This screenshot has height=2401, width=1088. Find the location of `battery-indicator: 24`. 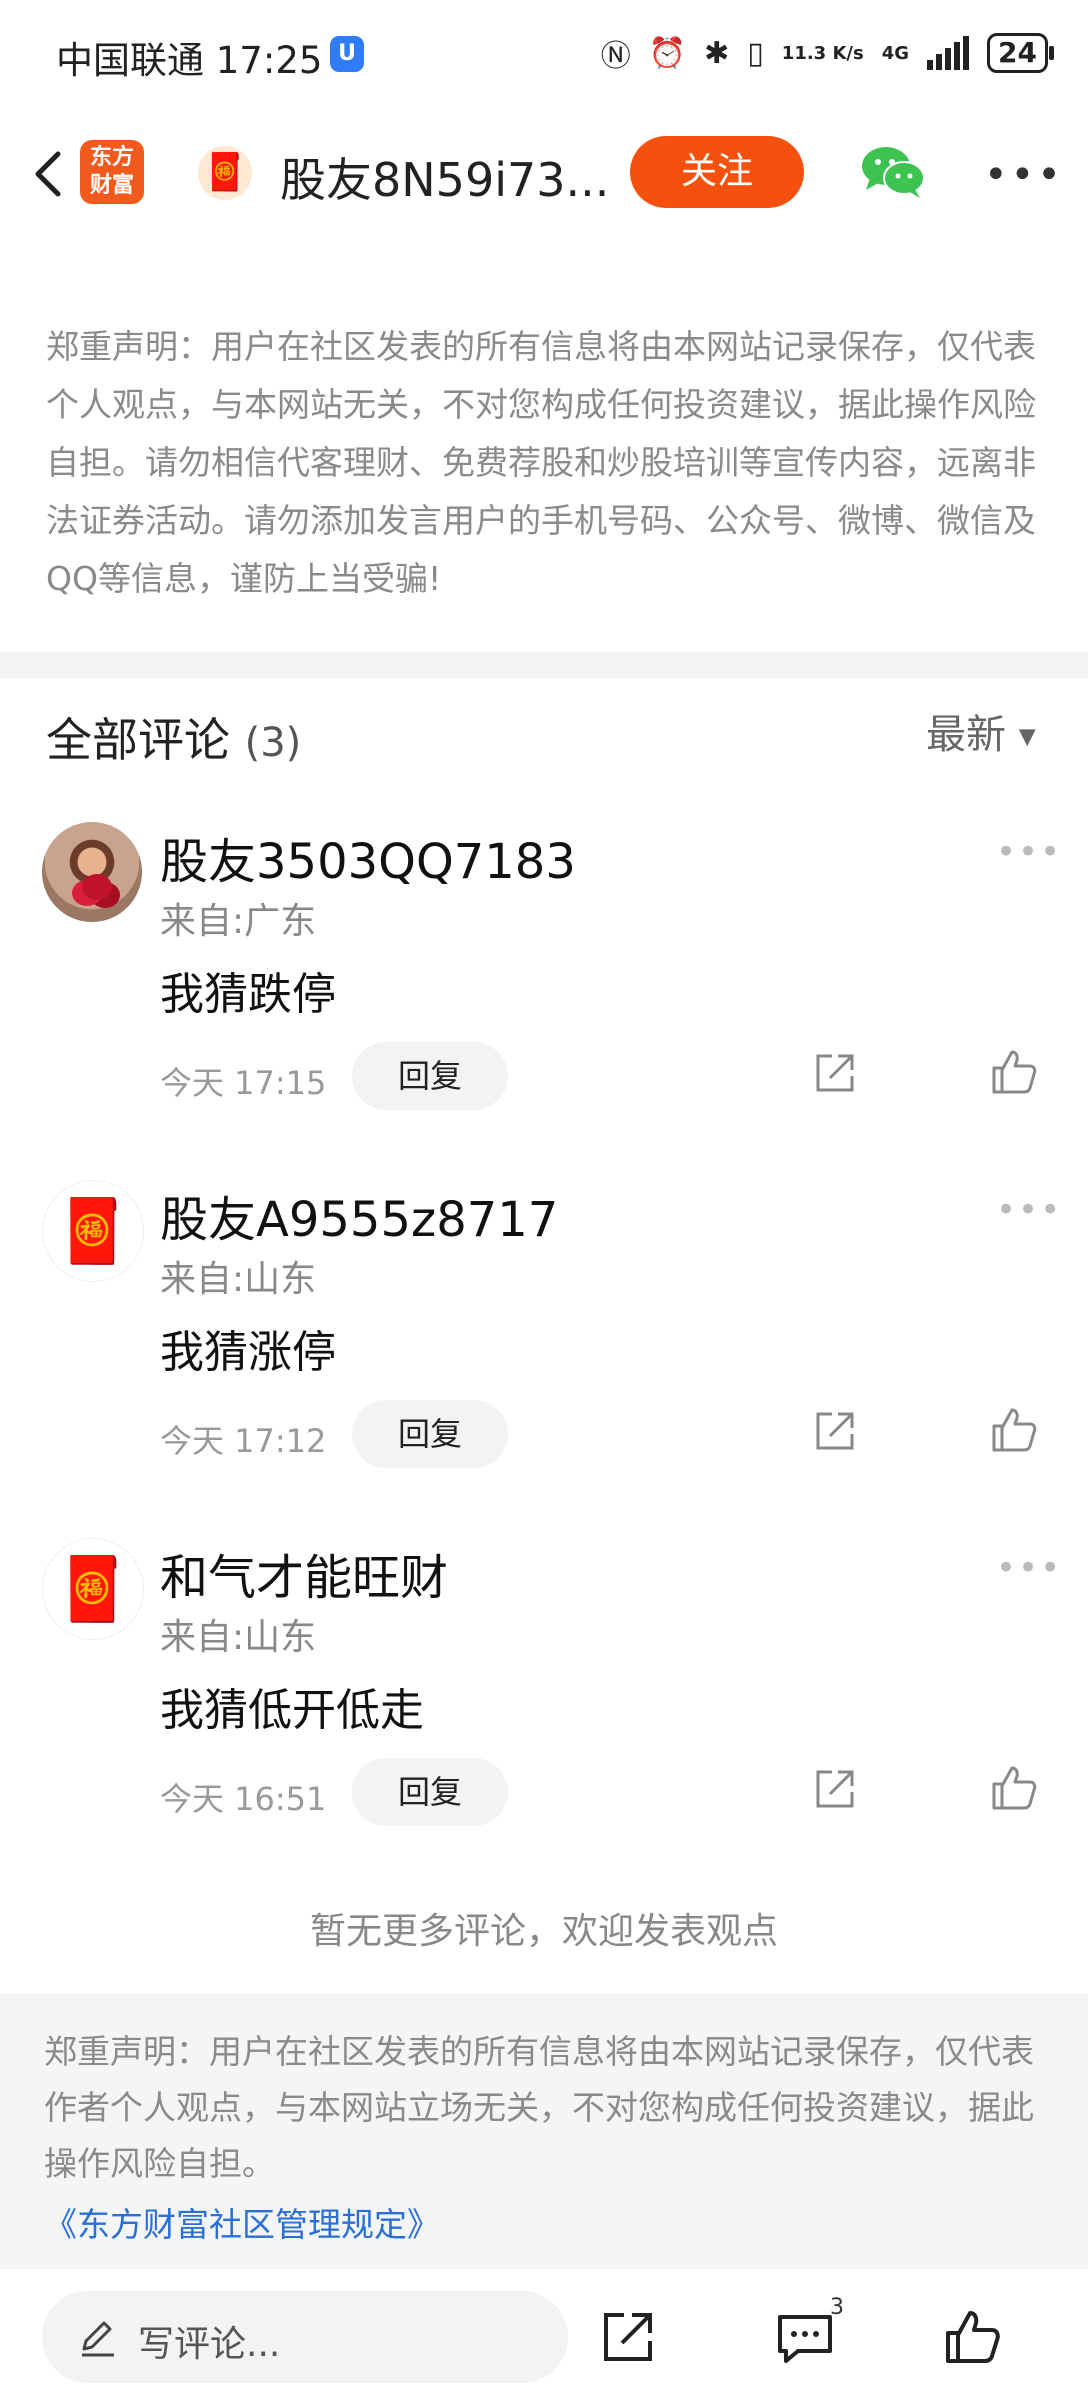

battery-indicator: 24 is located at coordinates (1020, 53).